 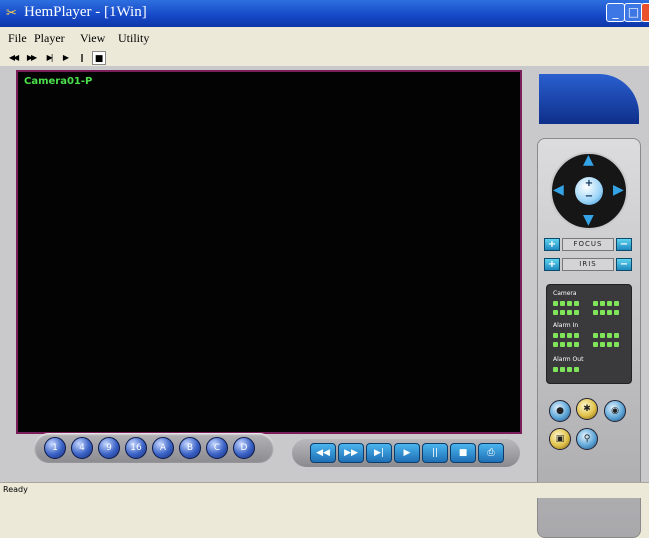 What do you see at coordinates (17, 38) in the screenshot?
I see `menu-file: File` at bounding box center [17, 38].